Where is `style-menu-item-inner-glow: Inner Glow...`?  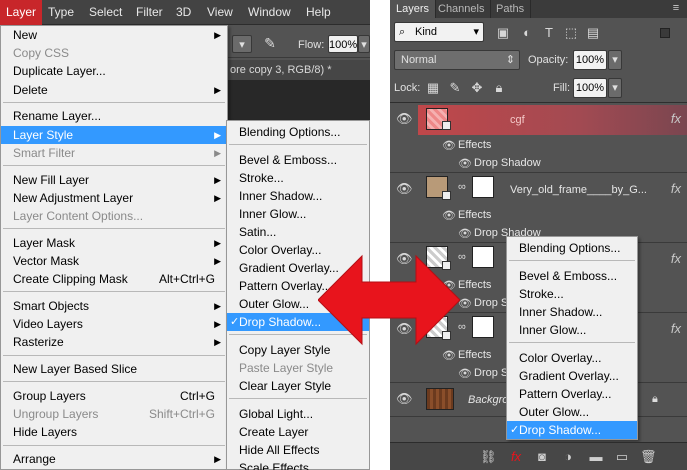 style-menu-item-inner-glow: Inner Glow... is located at coordinates (298, 214).